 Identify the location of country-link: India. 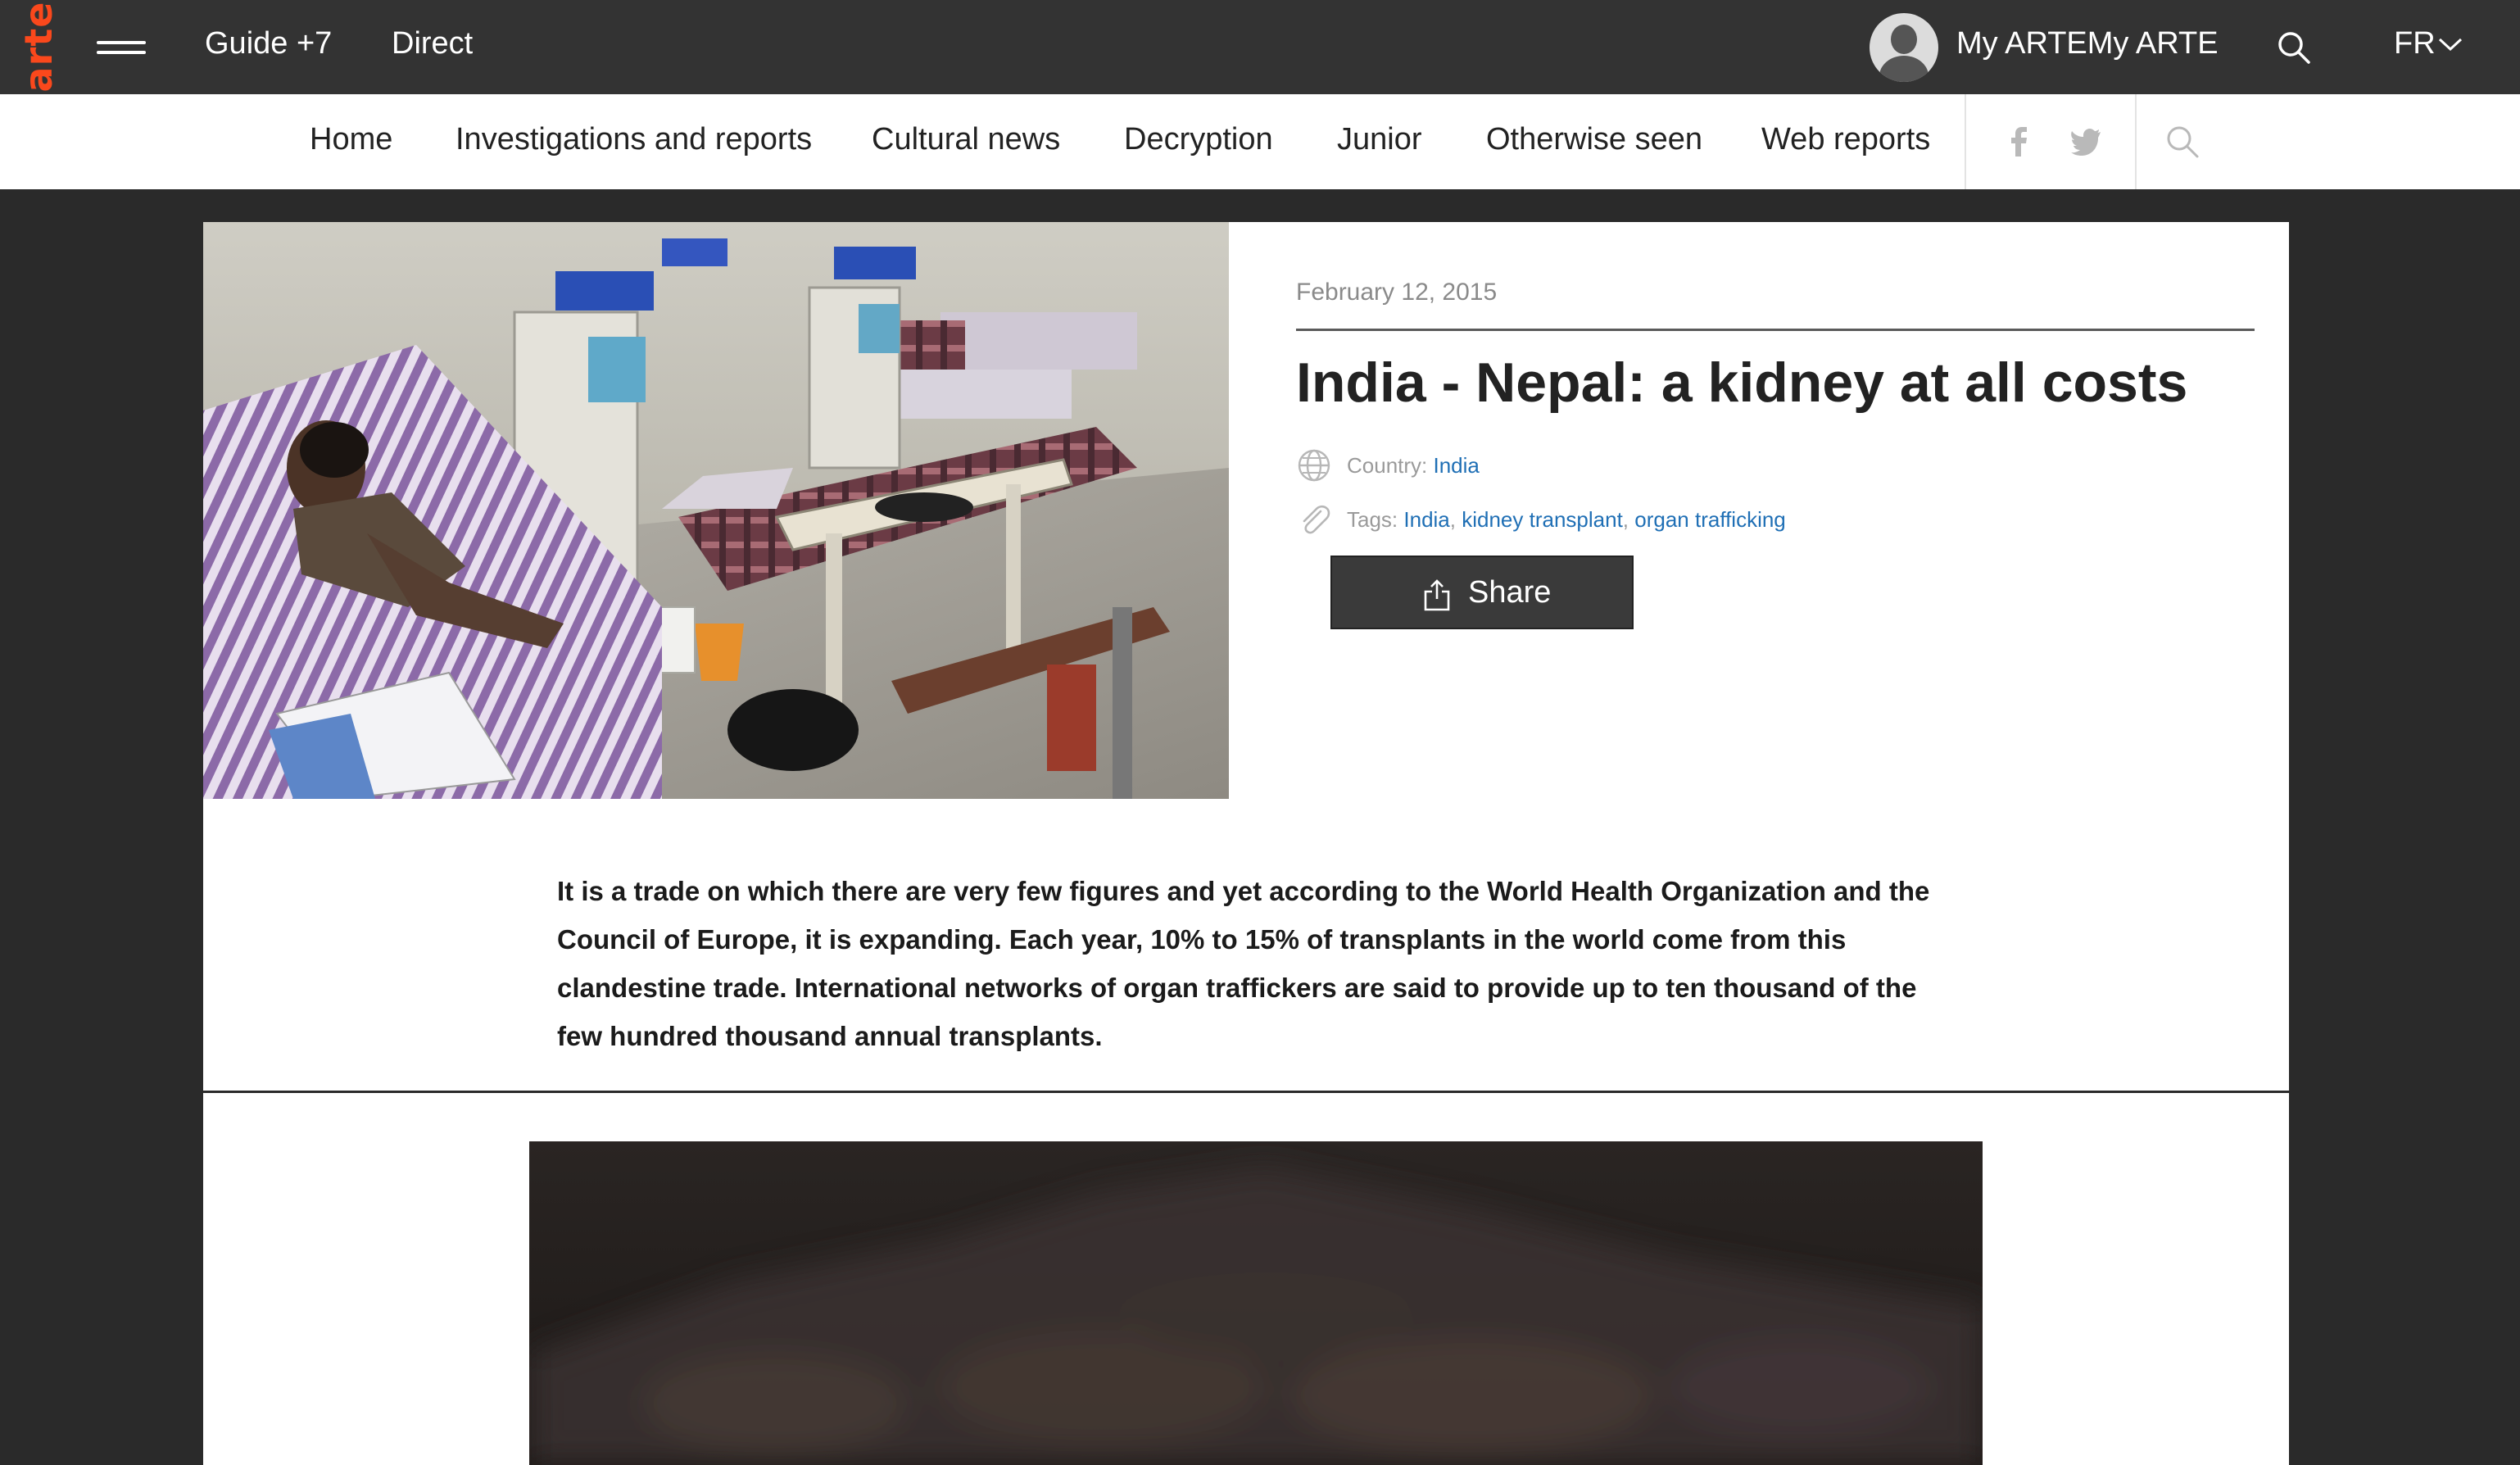
(1457, 466).